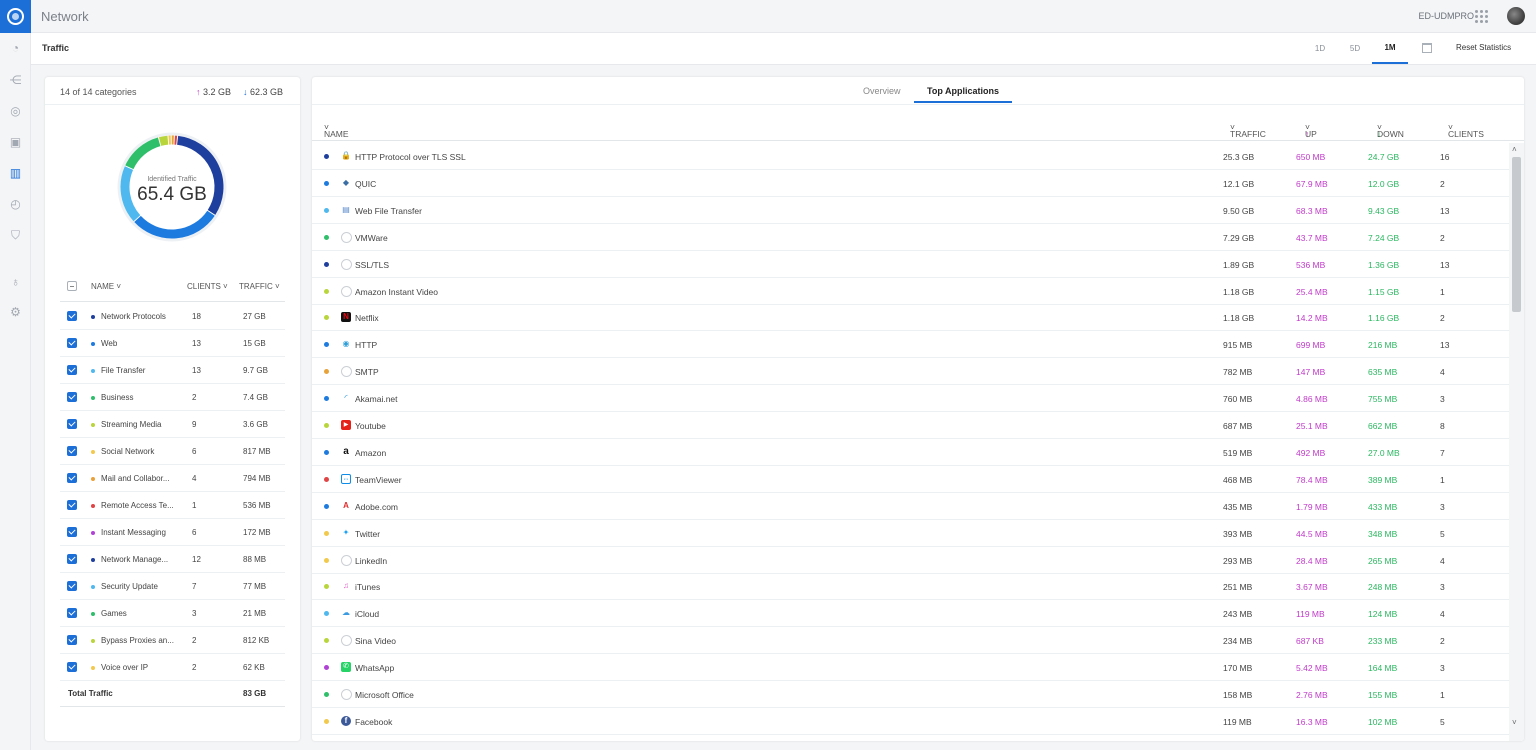  Describe the element at coordinates (1355, 48) in the screenshot. I see `range-5d-button: 5D` at that location.